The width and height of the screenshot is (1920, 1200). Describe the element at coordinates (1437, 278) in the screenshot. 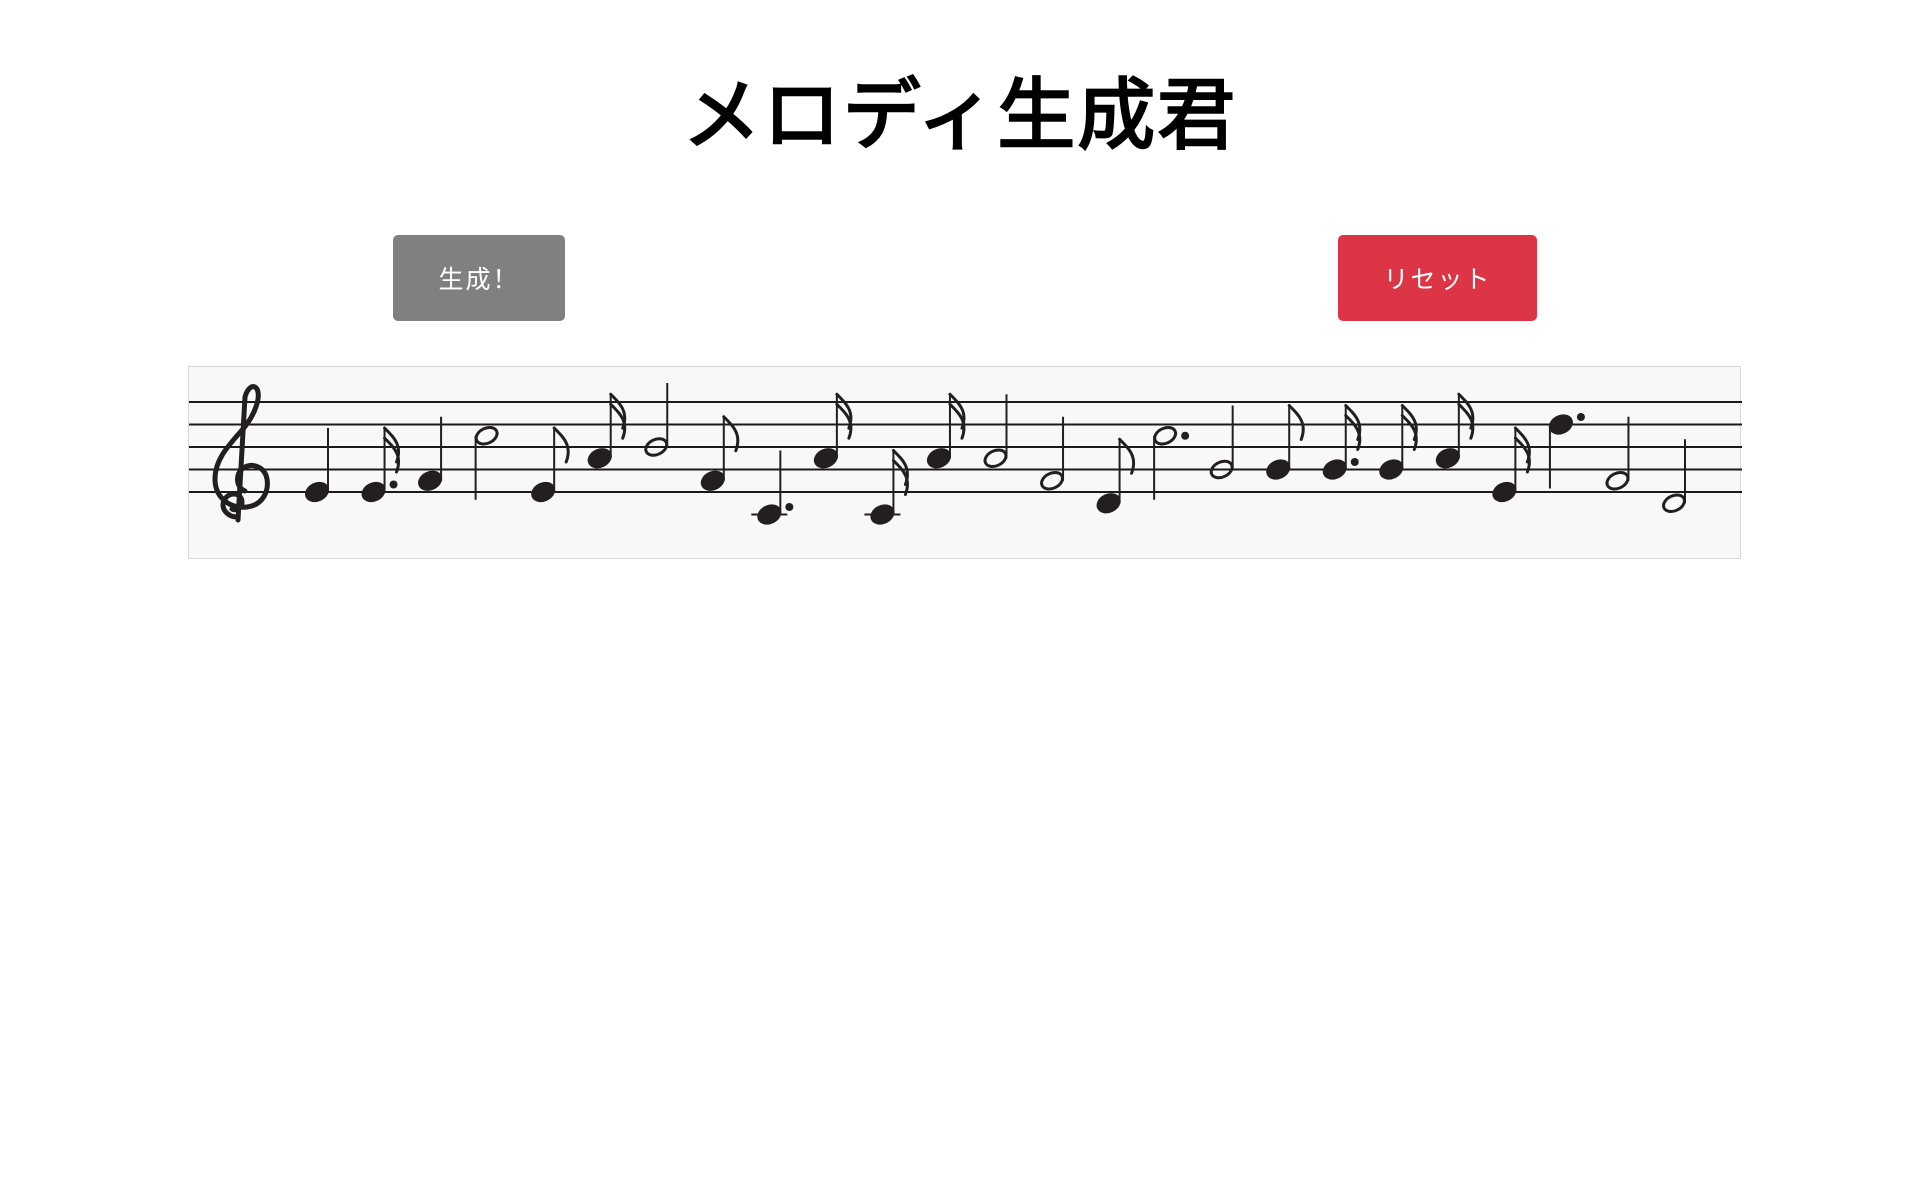

I see `reset-button: リセット` at that location.